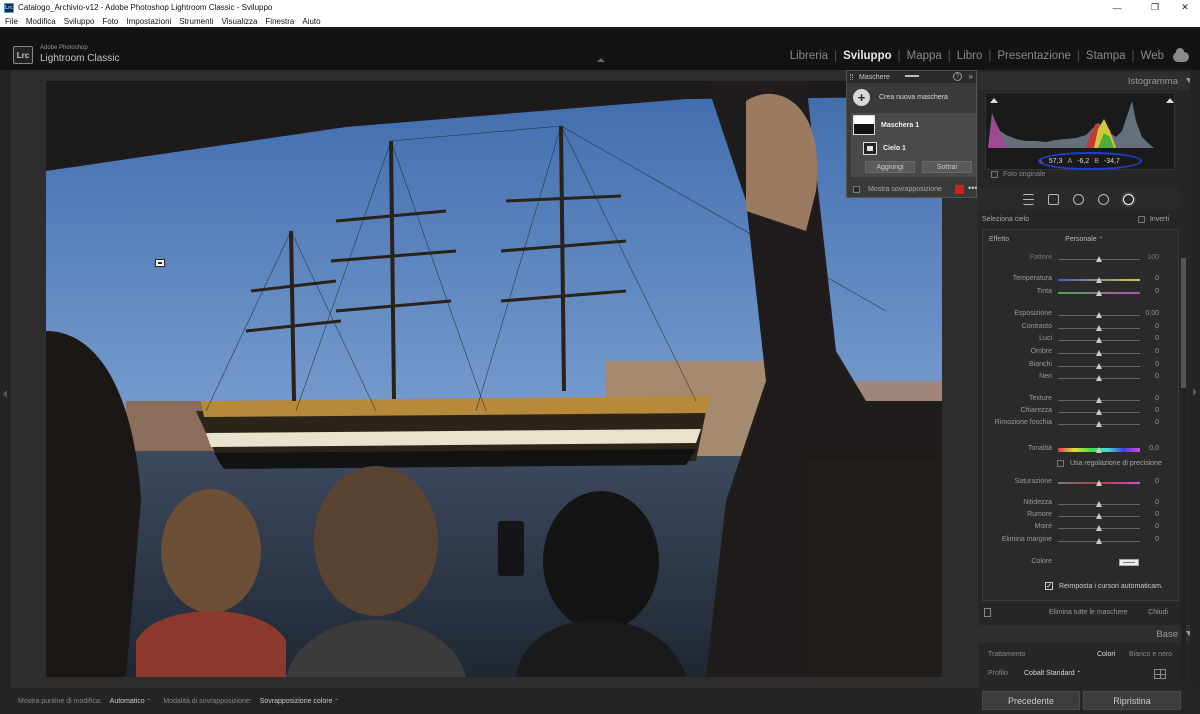  What do you see at coordinates (1183, 323) in the screenshot?
I see `scrollbar-thumb` at bounding box center [1183, 323].